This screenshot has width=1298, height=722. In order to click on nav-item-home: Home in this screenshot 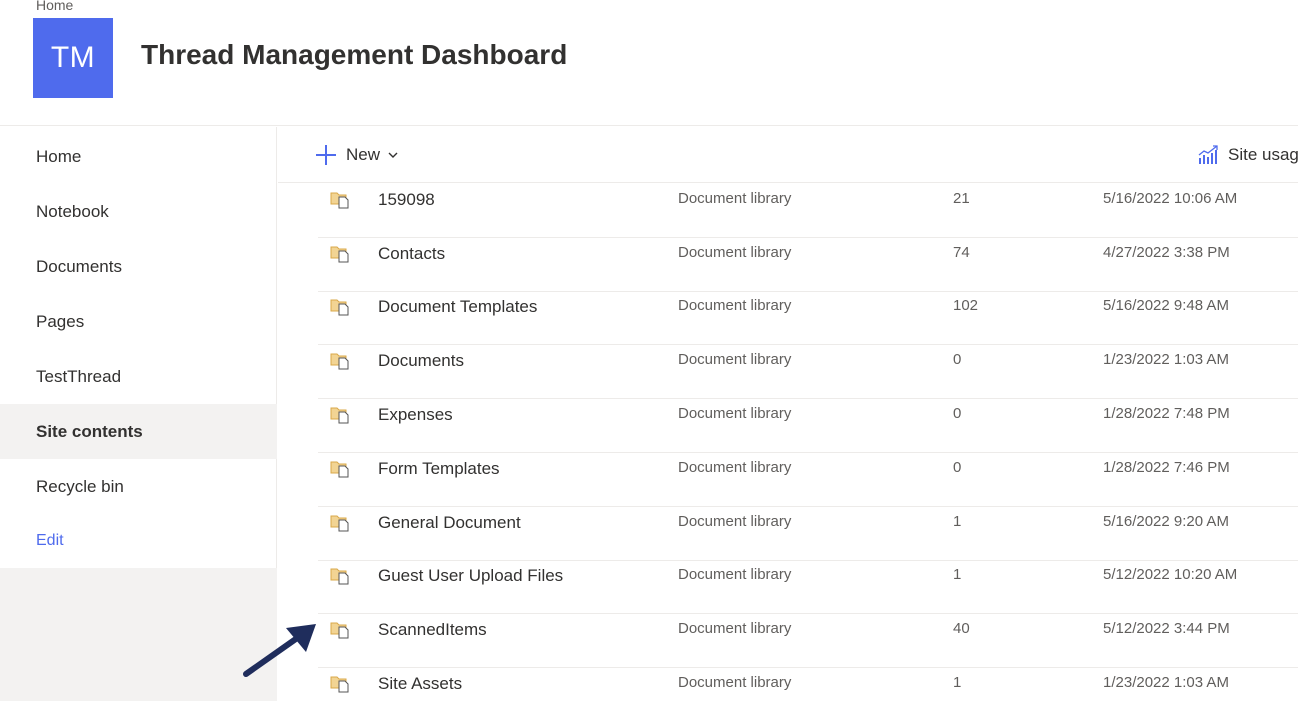, I will do `click(138, 156)`.